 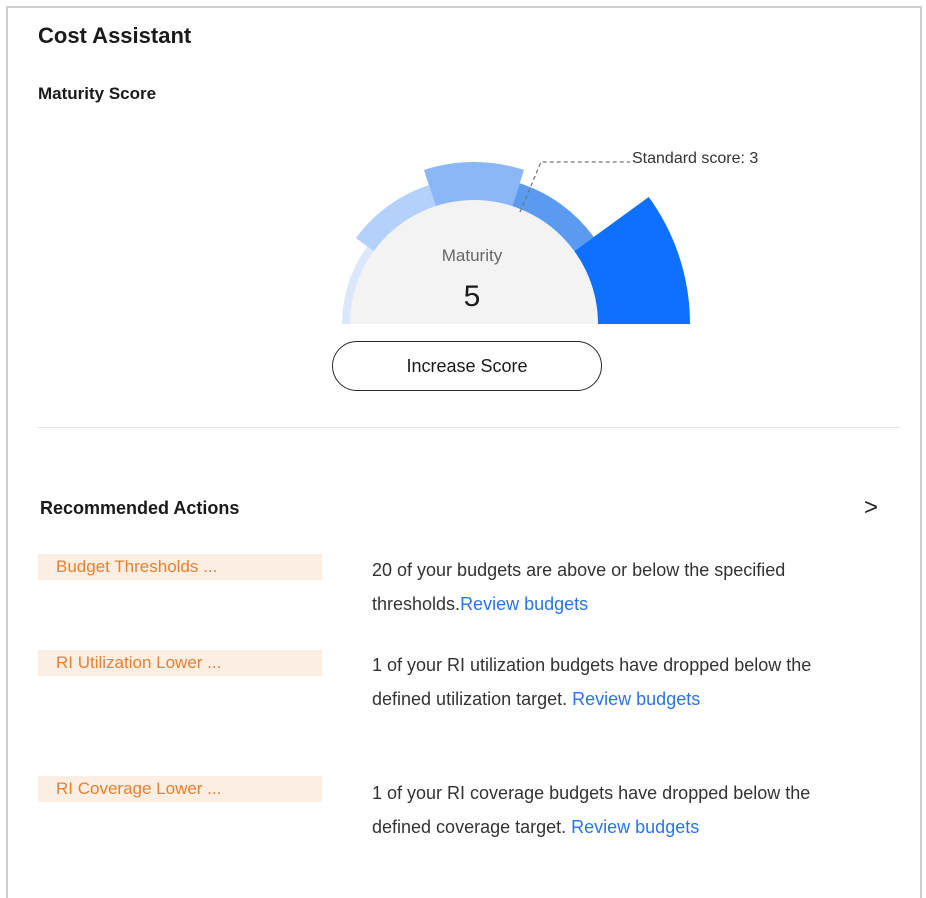 I want to click on recommended-actions-heading: Recommended Actions, so click(x=140, y=508).